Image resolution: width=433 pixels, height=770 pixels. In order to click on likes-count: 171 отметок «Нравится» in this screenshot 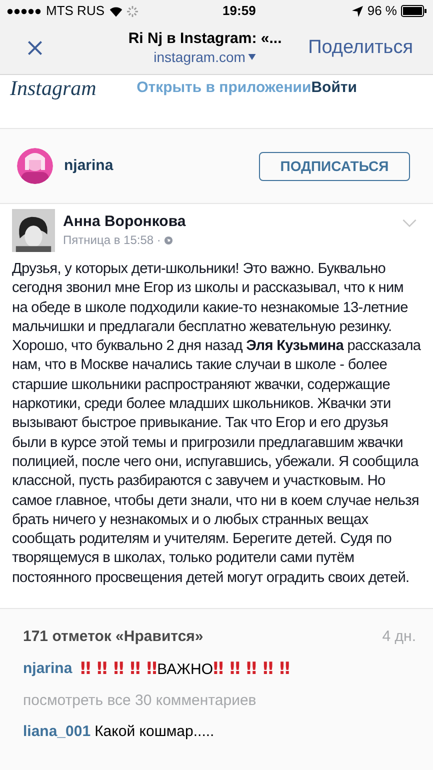, I will do `click(113, 637)`.